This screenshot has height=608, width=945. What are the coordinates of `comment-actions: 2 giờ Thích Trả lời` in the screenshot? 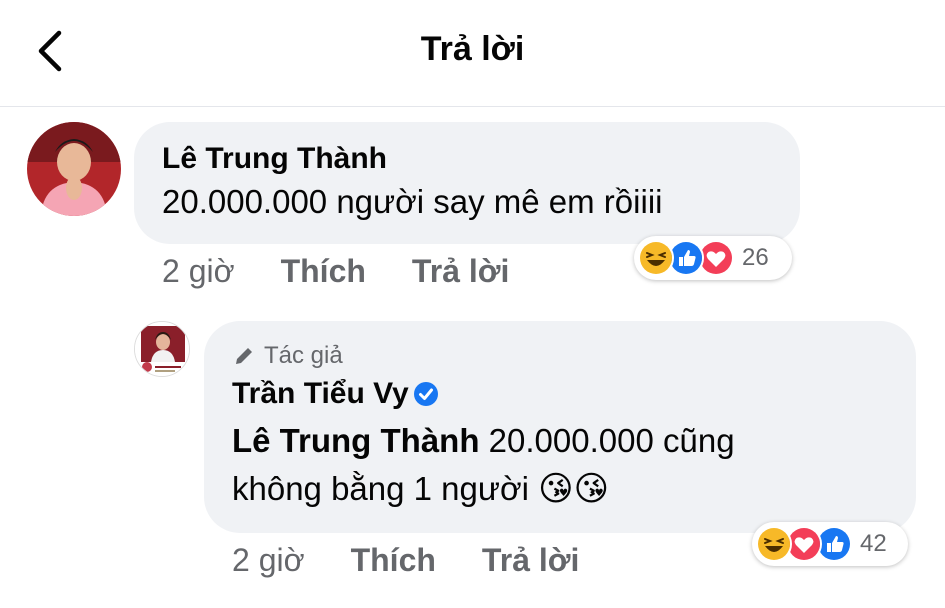 It's located at (335, 271).